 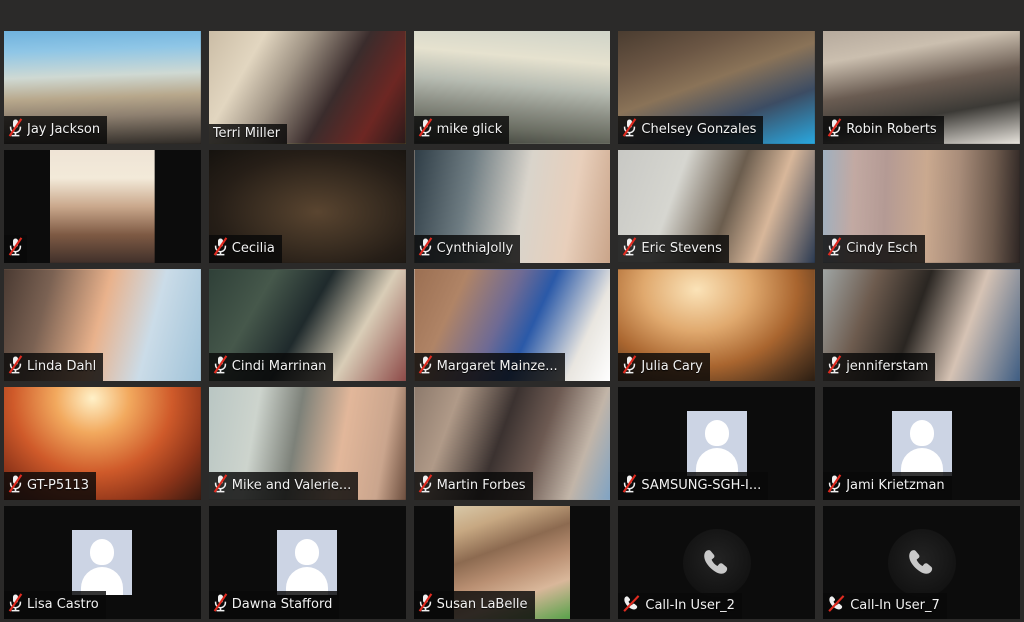 I want to click on participant-name-label: GT-P5113, so click(x=58, y=486).